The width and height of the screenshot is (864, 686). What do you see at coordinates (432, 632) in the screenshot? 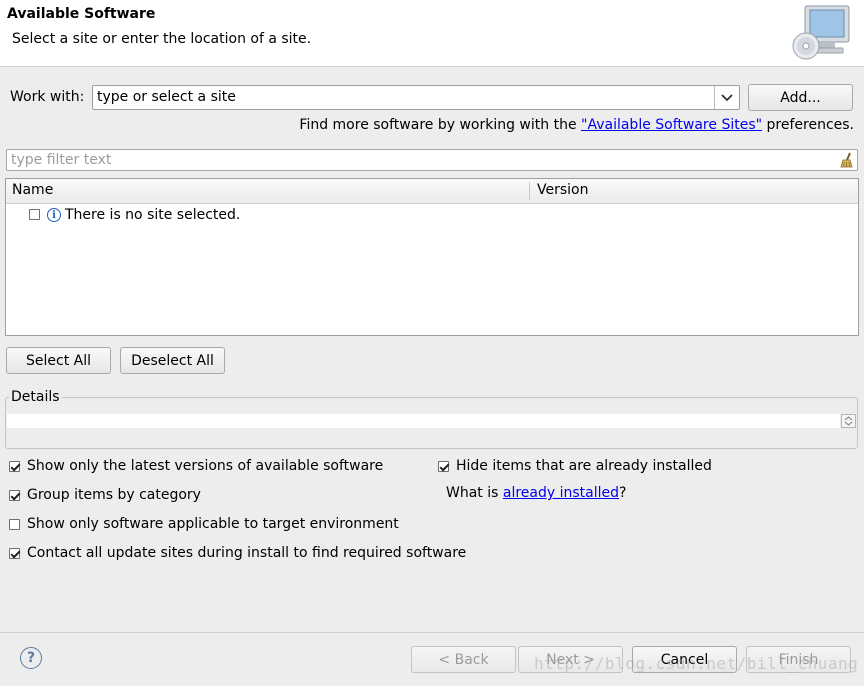
I see `footer-separator` at bounding box center [432, 632].